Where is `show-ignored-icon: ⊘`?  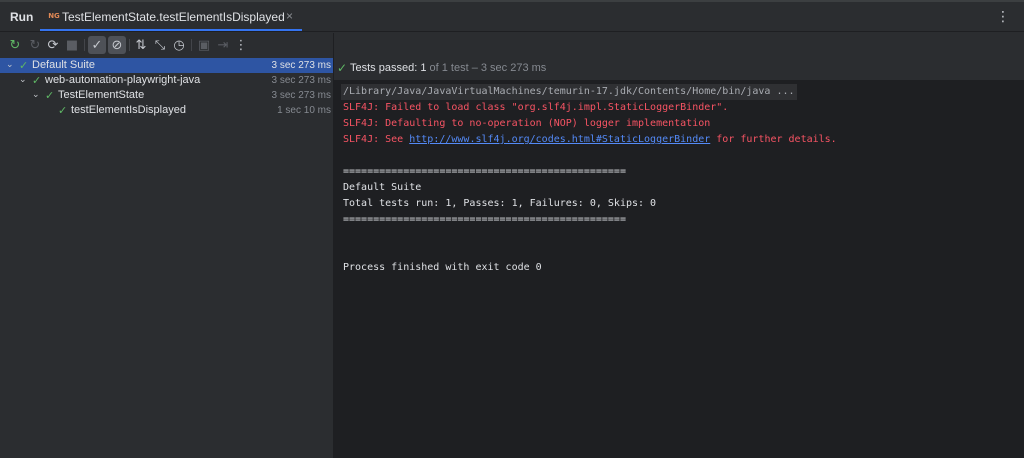
show-ignored-icon: ⊘ is located at coordinates (117, 45).